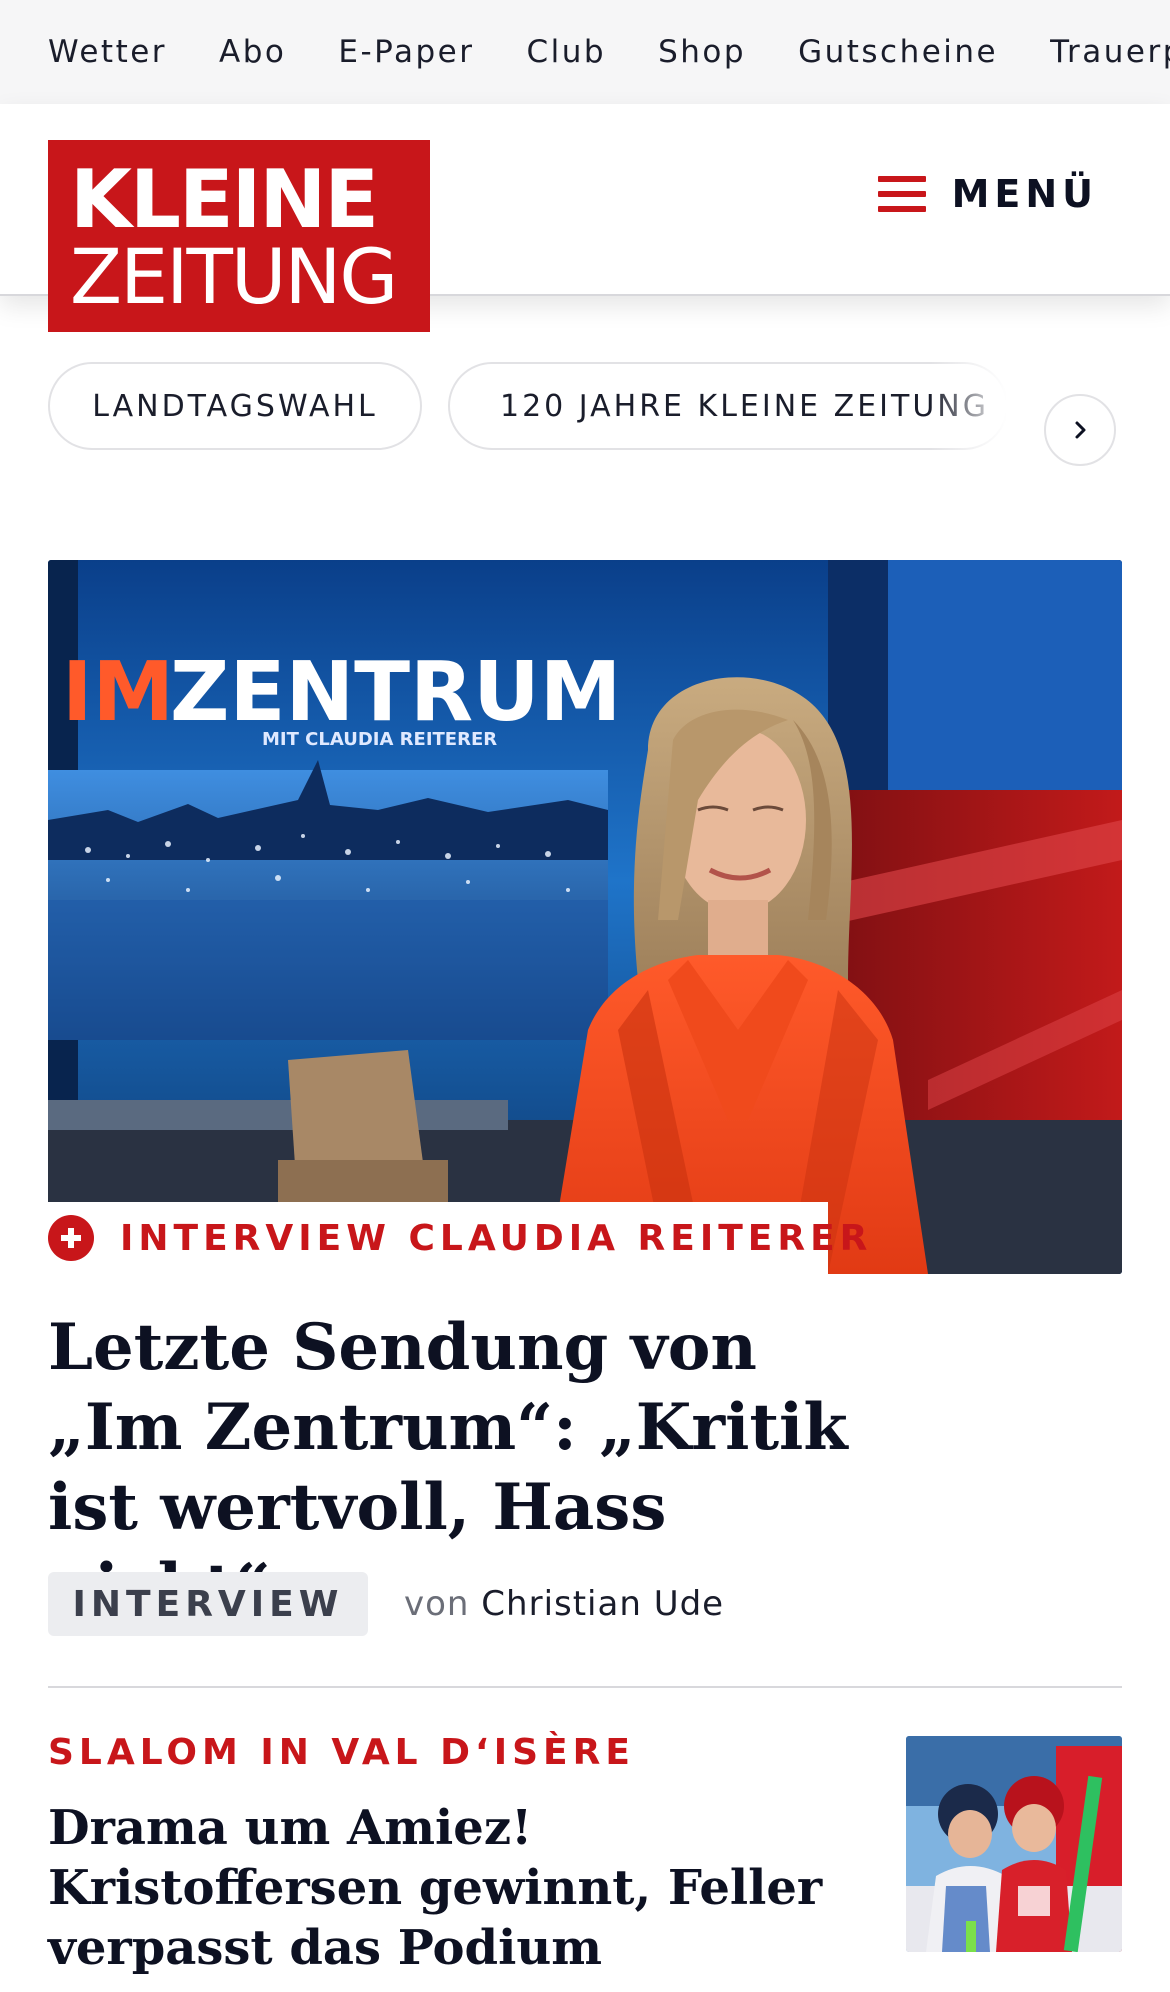 The height and width of the screenshot is (1992, 1170). I want to click on ski-racers-photo, so click(1014, 1844).